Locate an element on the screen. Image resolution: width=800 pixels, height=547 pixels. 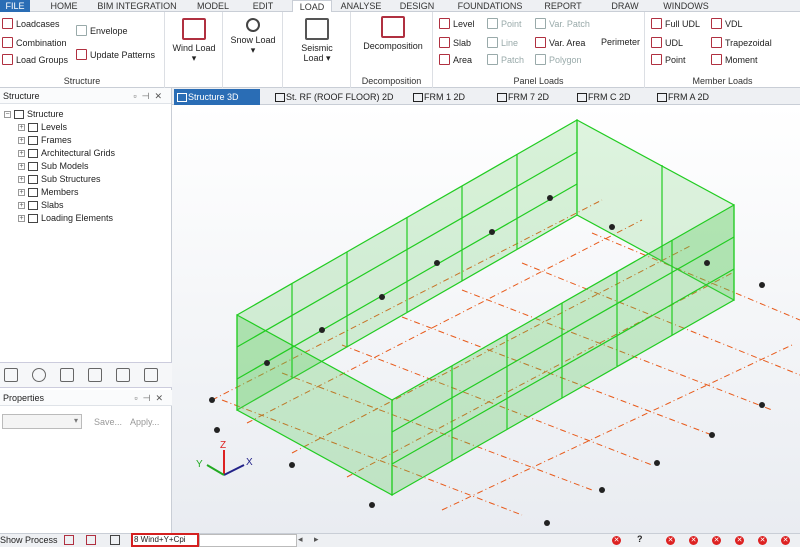
properties-dropdown: ▾ is located at coordinates (42, 421).